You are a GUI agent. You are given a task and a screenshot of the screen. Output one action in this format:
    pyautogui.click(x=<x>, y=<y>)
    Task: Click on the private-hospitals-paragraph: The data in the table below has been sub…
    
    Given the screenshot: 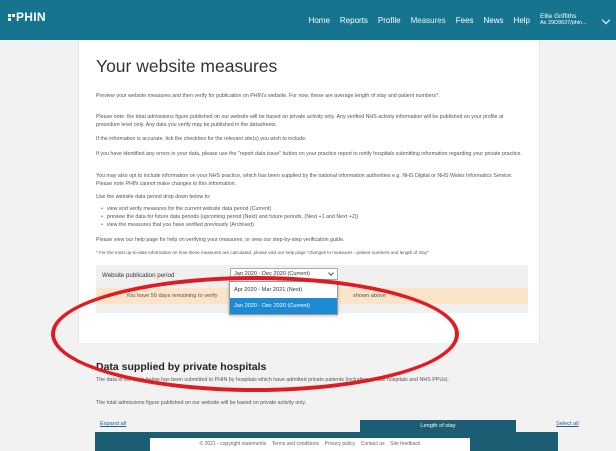 What is the action you would take?
    pyautogui.click(x=273, y=380)
    